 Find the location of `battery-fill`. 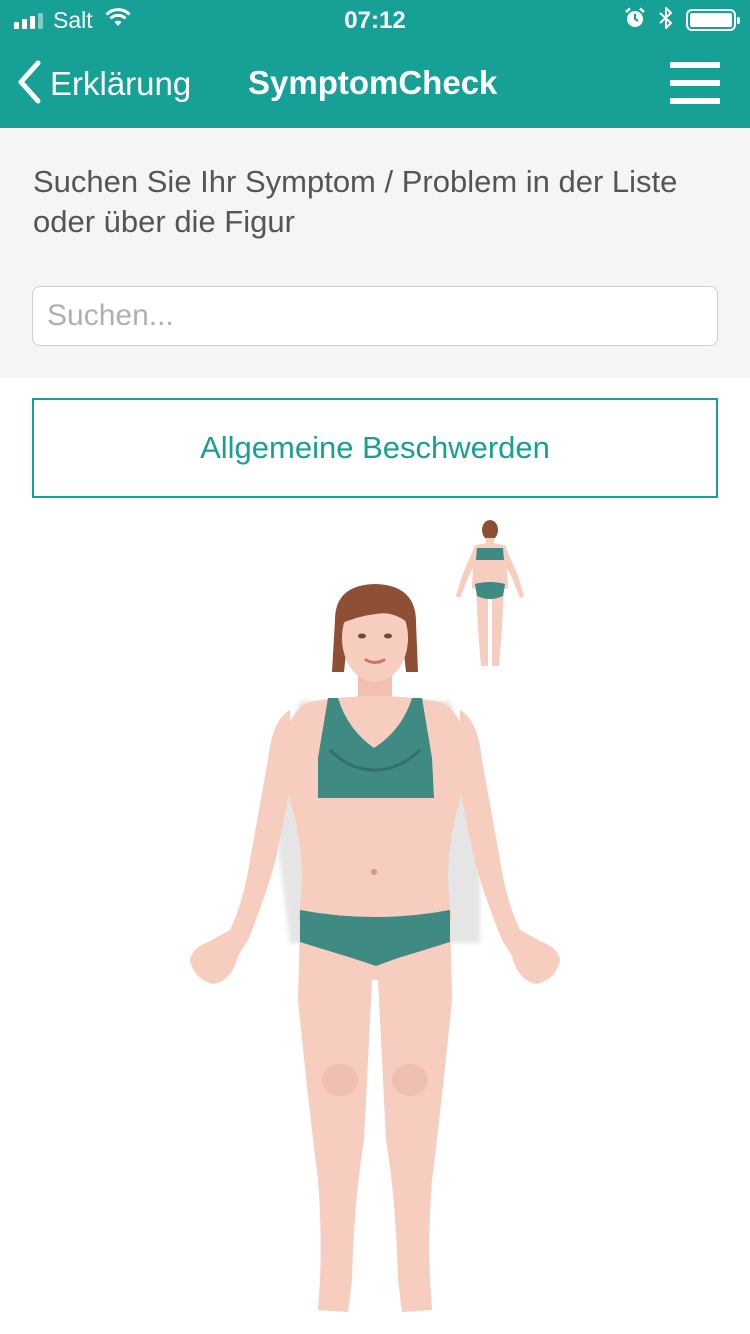

battery-fill is located at coordinates (711, 20).